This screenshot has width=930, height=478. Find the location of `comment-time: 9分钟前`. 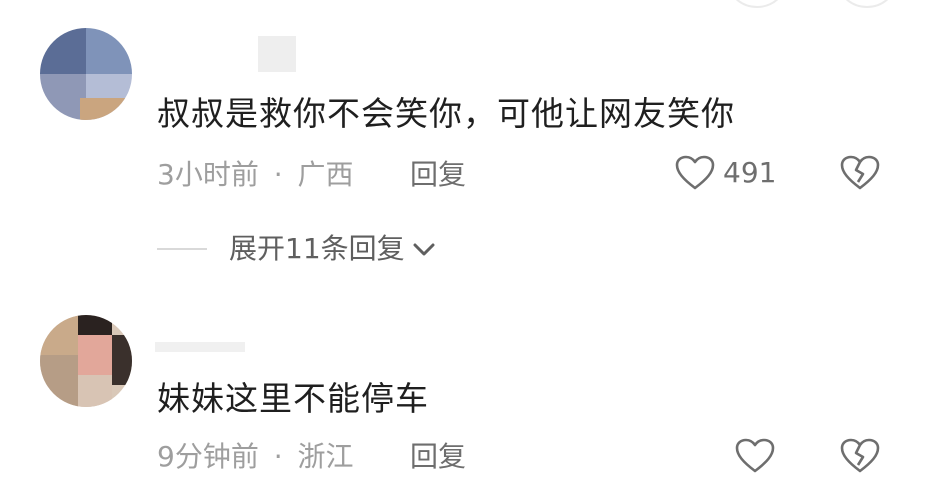

comment-time: 9分钟前 is located at coordinates (208, 456).